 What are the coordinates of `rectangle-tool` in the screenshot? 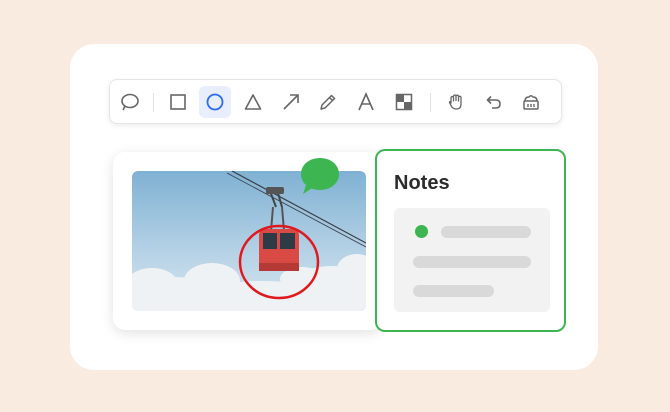 It's located at (178, 102).